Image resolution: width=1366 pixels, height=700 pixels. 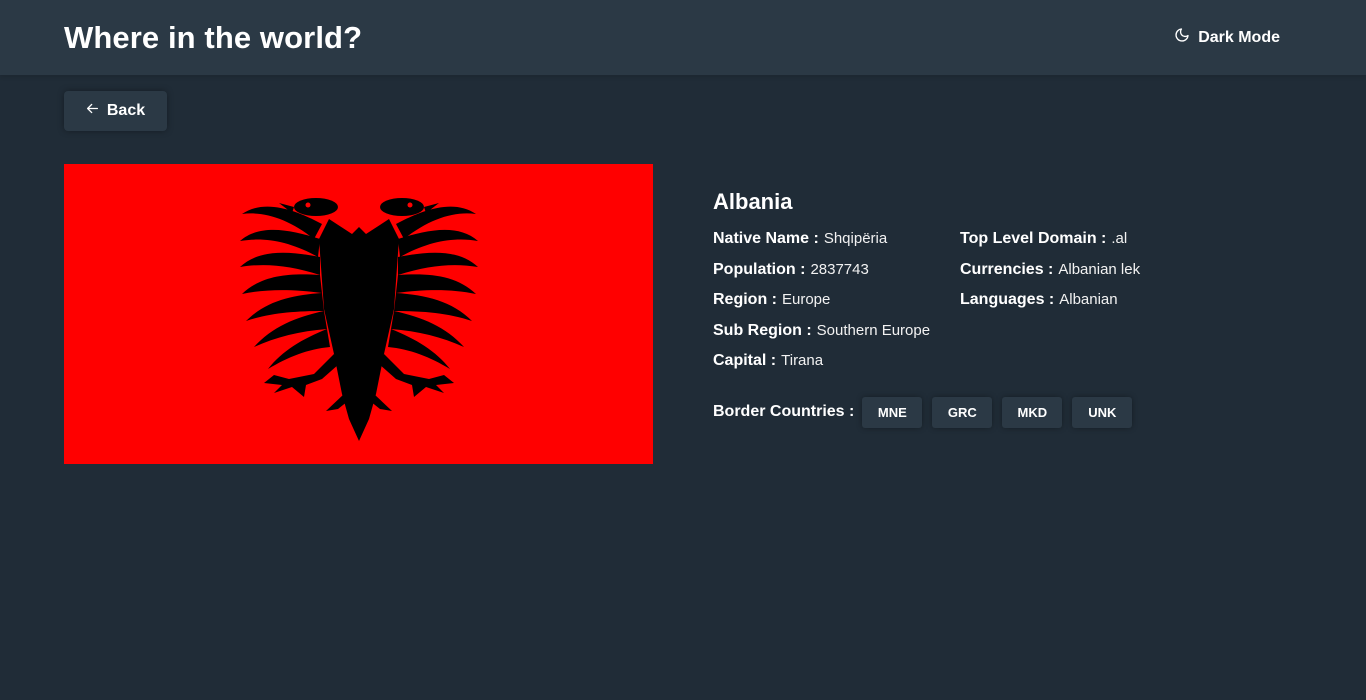 I want to click on border-country-button: UNK, so click(x=1102, y=412).